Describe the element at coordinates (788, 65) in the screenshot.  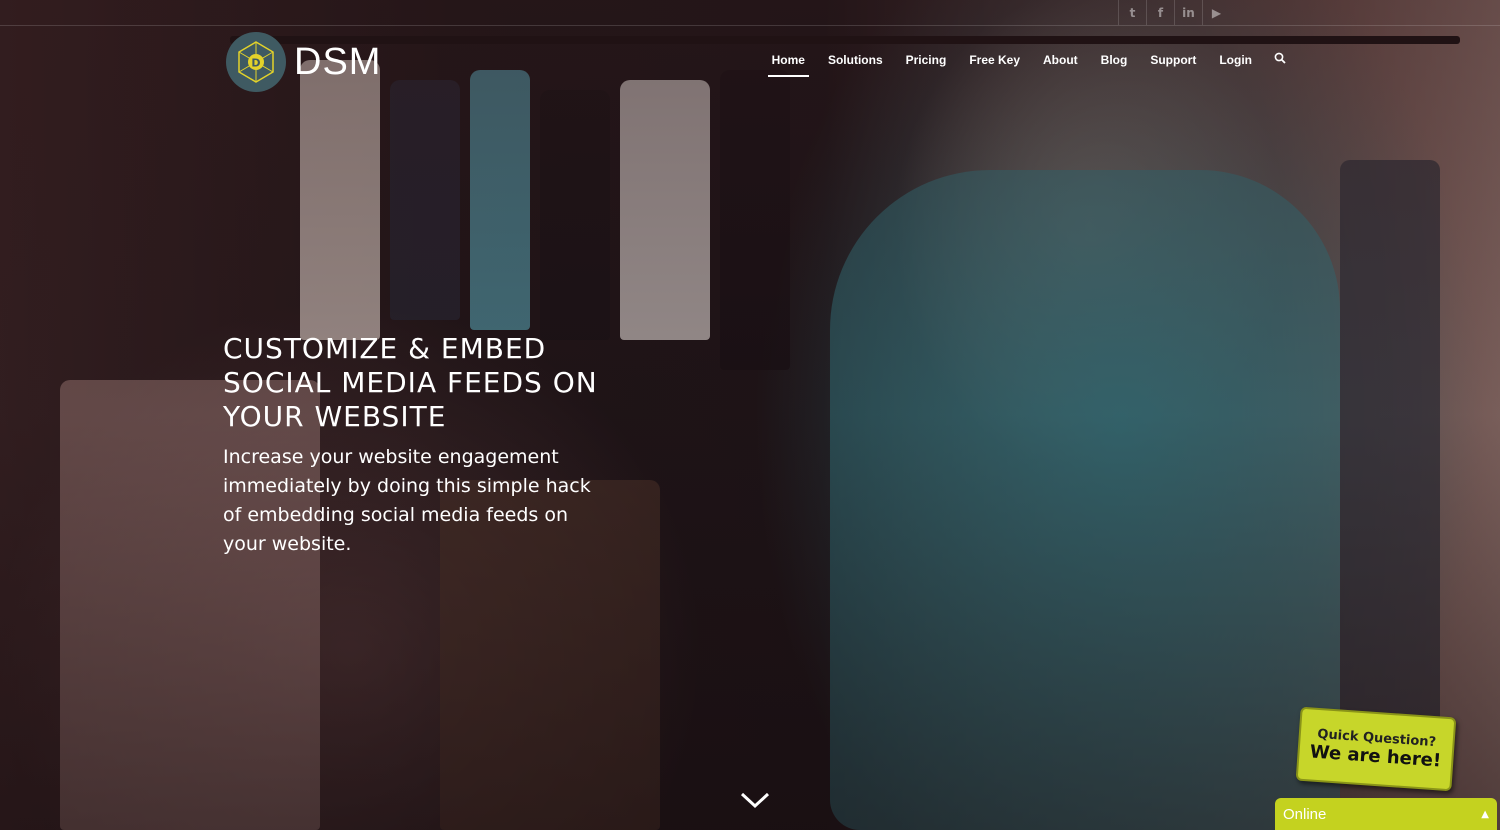
I see `nav-item-home: Home` at that location.